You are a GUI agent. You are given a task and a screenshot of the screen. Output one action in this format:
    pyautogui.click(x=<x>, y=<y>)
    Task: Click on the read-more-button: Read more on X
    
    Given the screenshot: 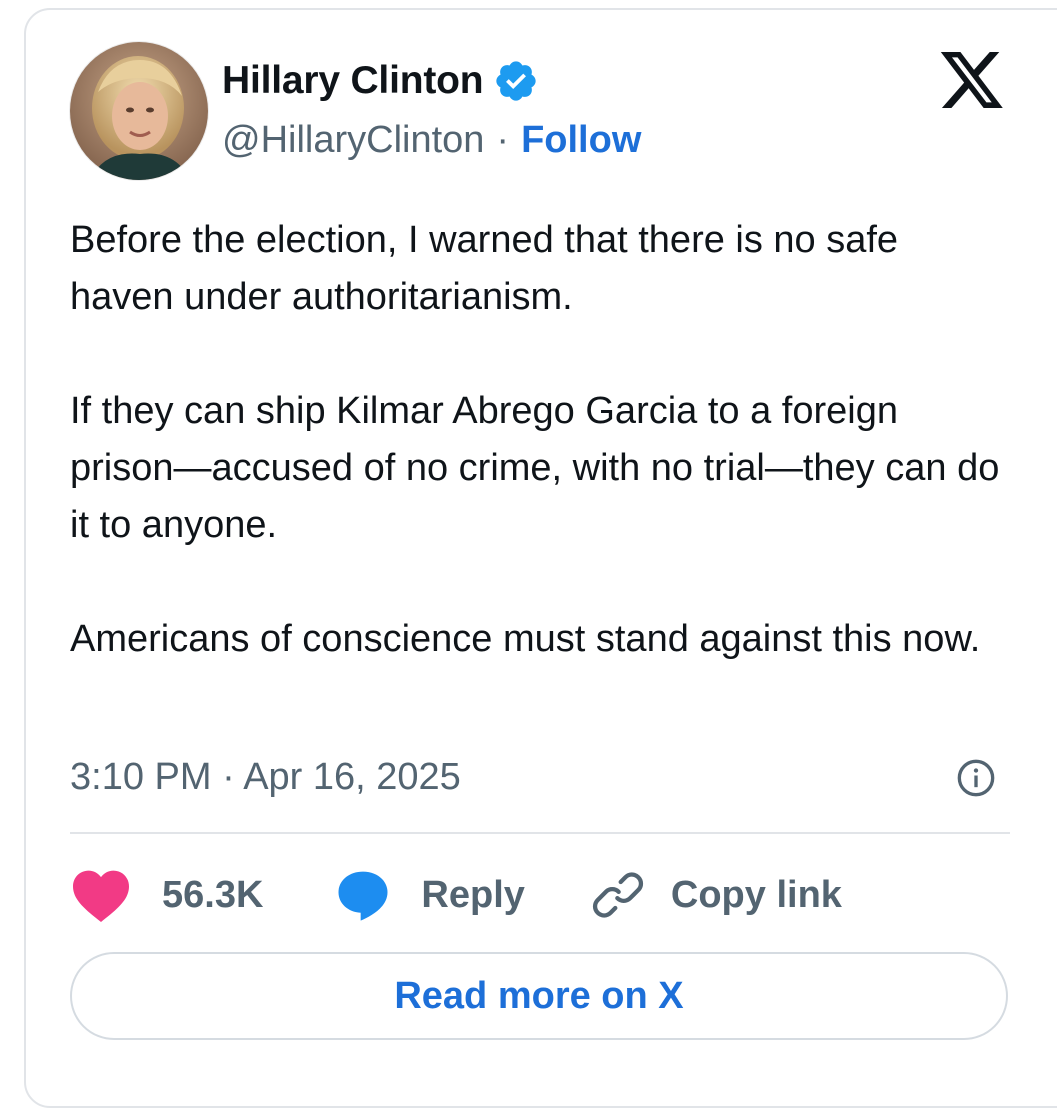 What is the action you would take?
    pyautogui.click(x=539, y=996)
    